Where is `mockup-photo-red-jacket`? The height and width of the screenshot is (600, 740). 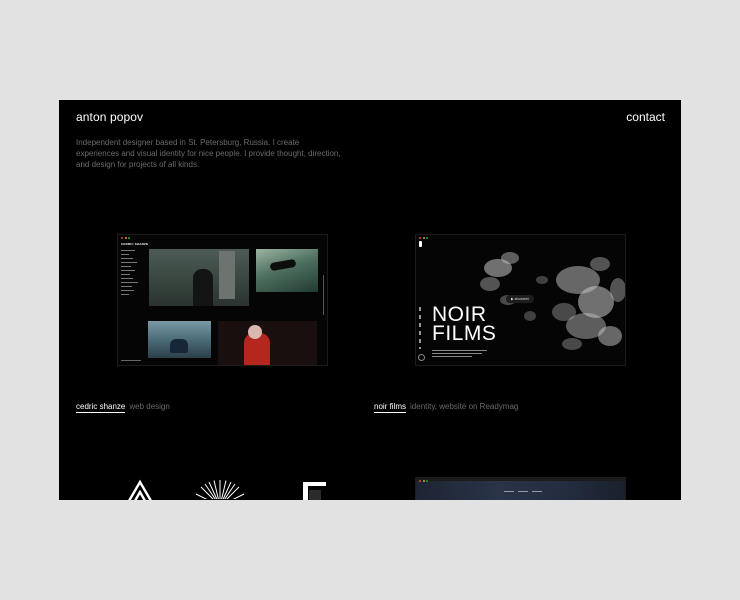 mockup-photo-red-jacket is located at coordinates (267, 343).